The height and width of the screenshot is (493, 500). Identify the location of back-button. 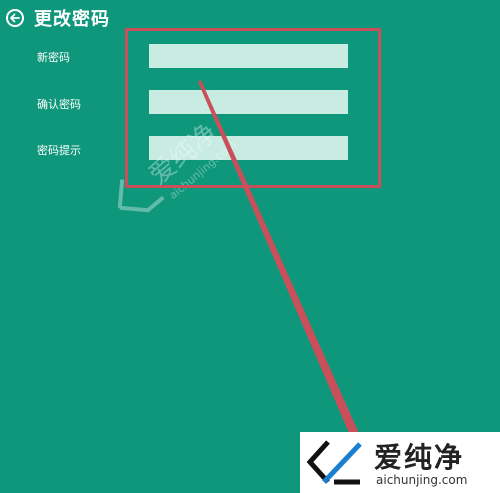
(15, 18).